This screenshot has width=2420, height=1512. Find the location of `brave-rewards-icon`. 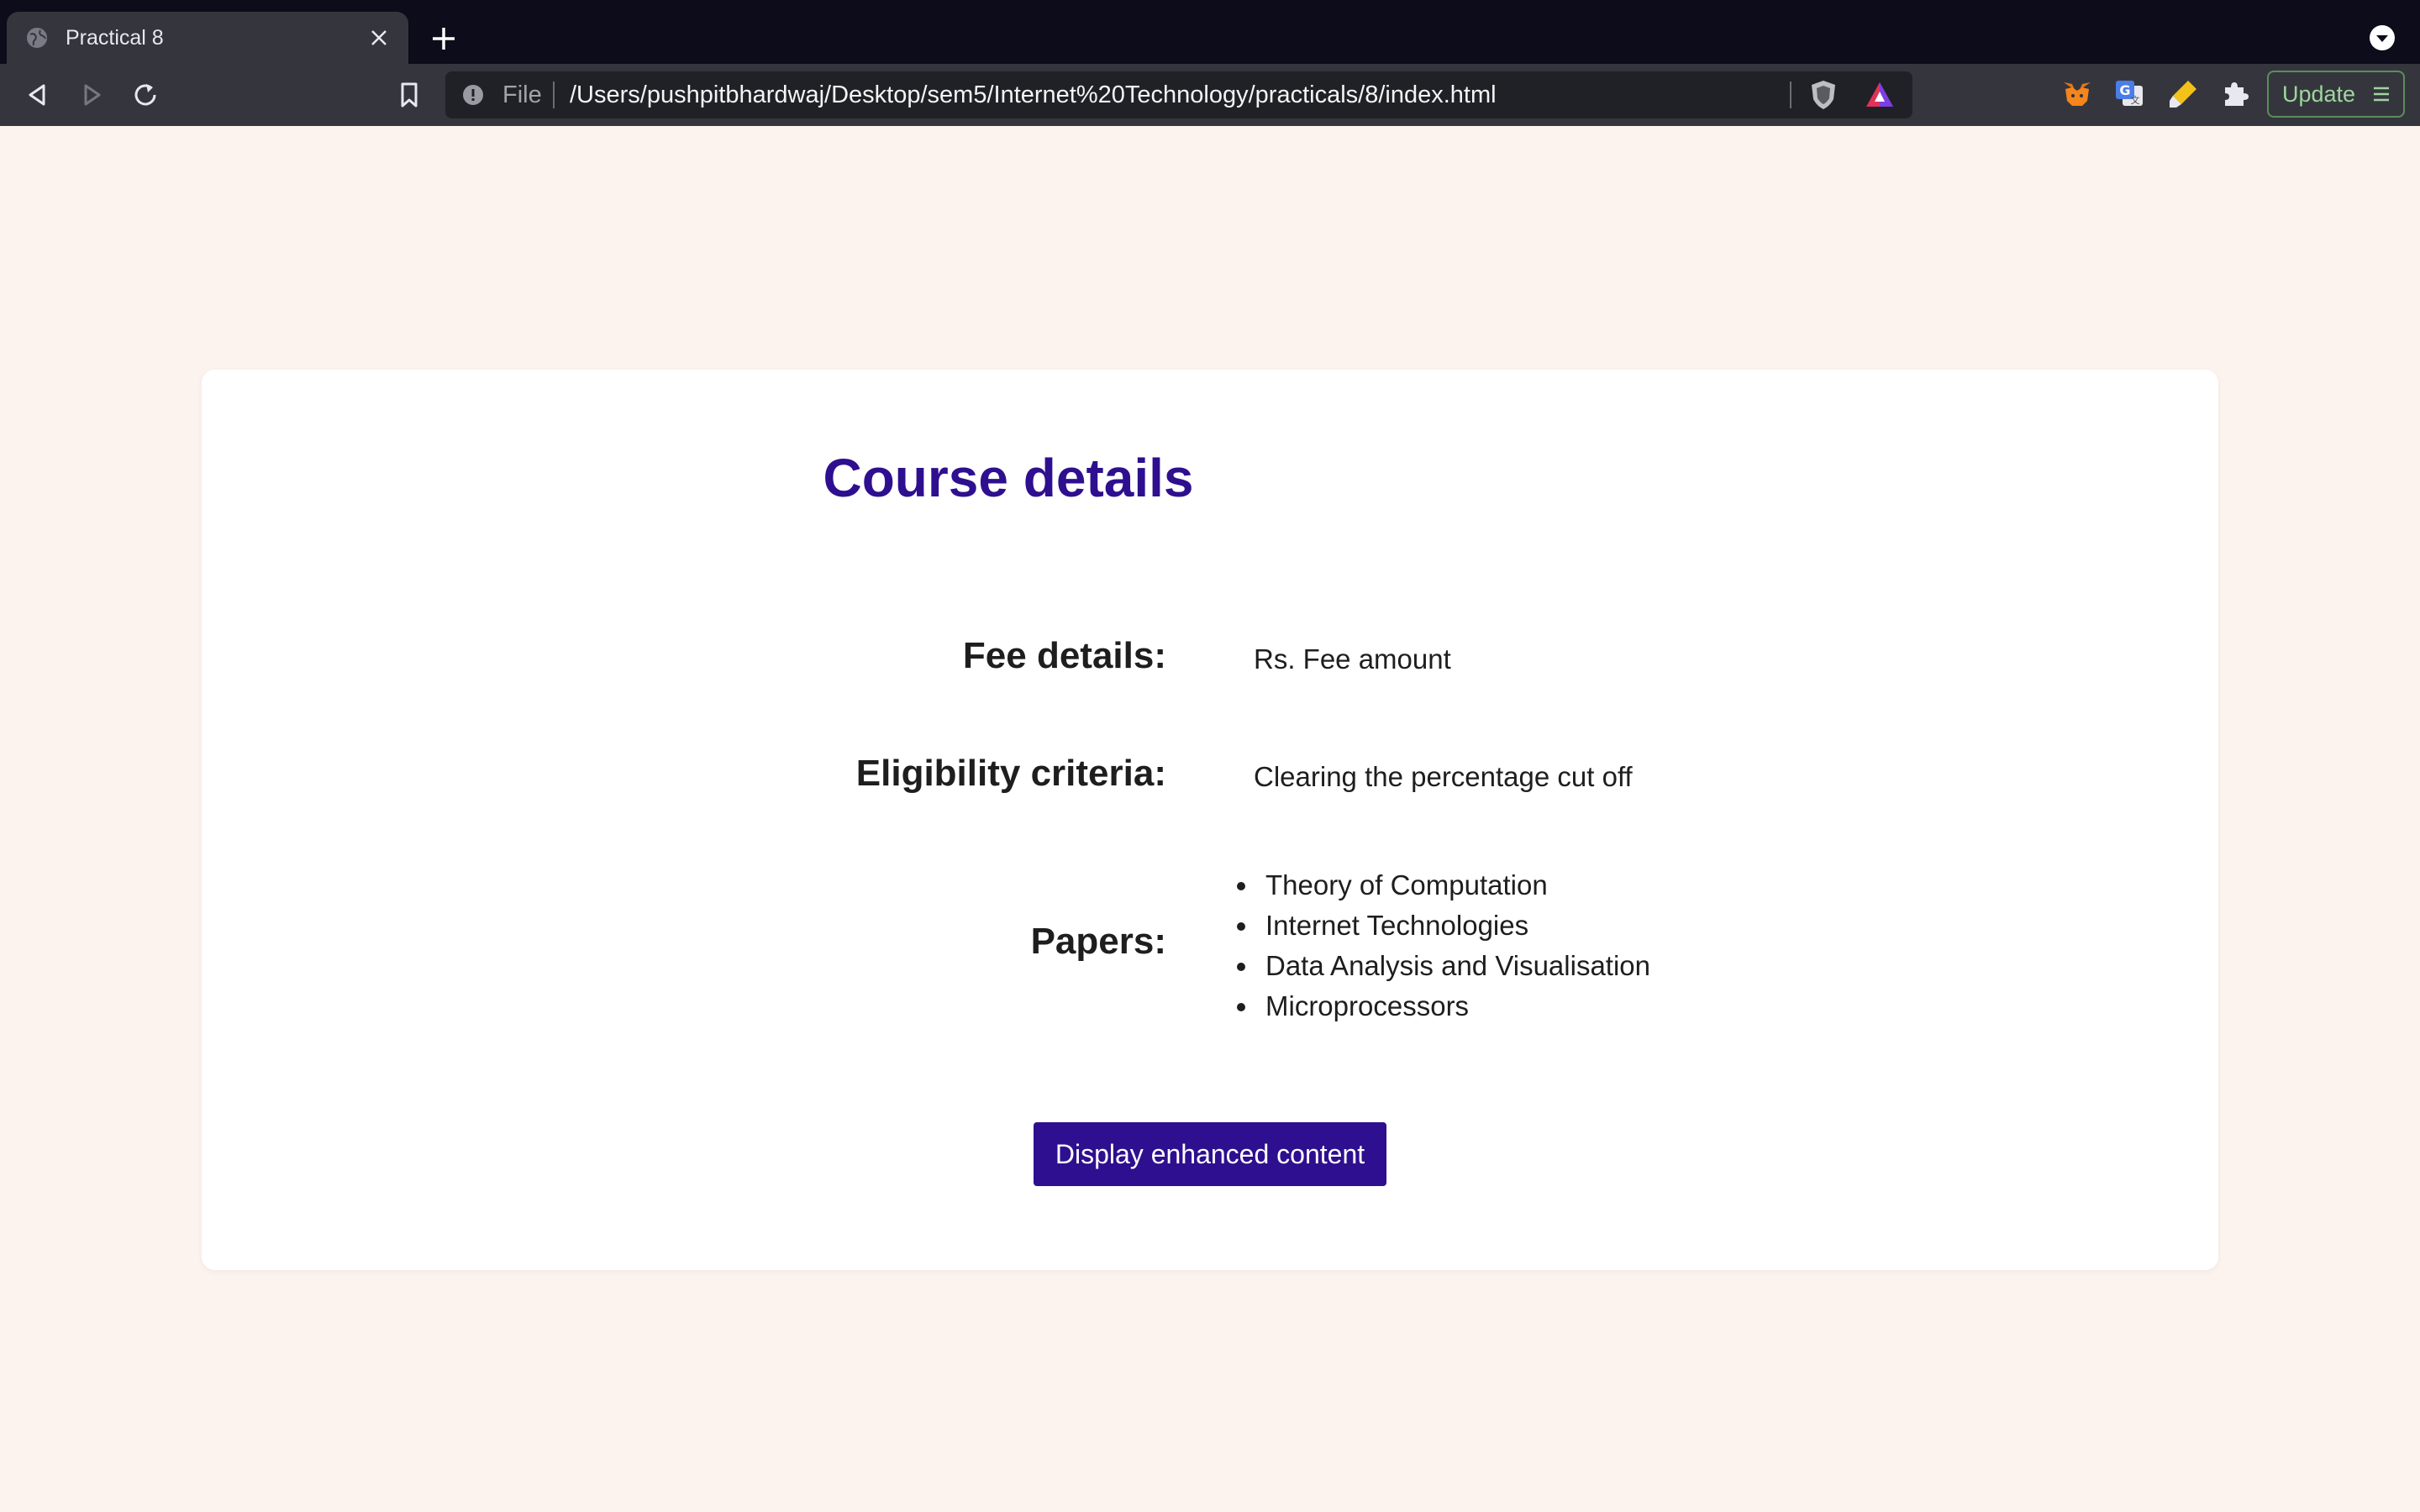

brave-rewards-icon is located at coordinates (1880, 95).